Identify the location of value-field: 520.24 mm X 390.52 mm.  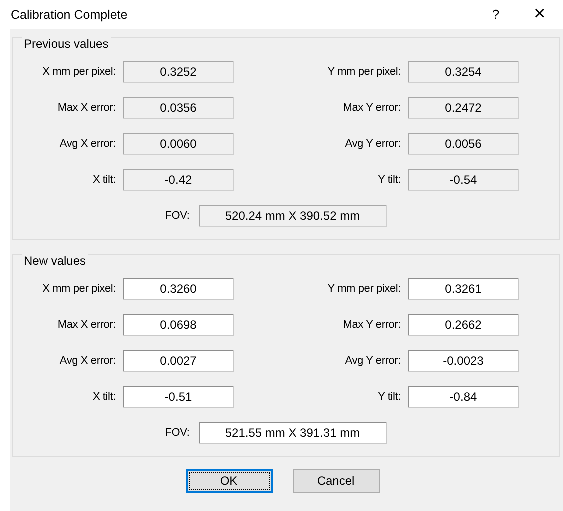
(292, 216).